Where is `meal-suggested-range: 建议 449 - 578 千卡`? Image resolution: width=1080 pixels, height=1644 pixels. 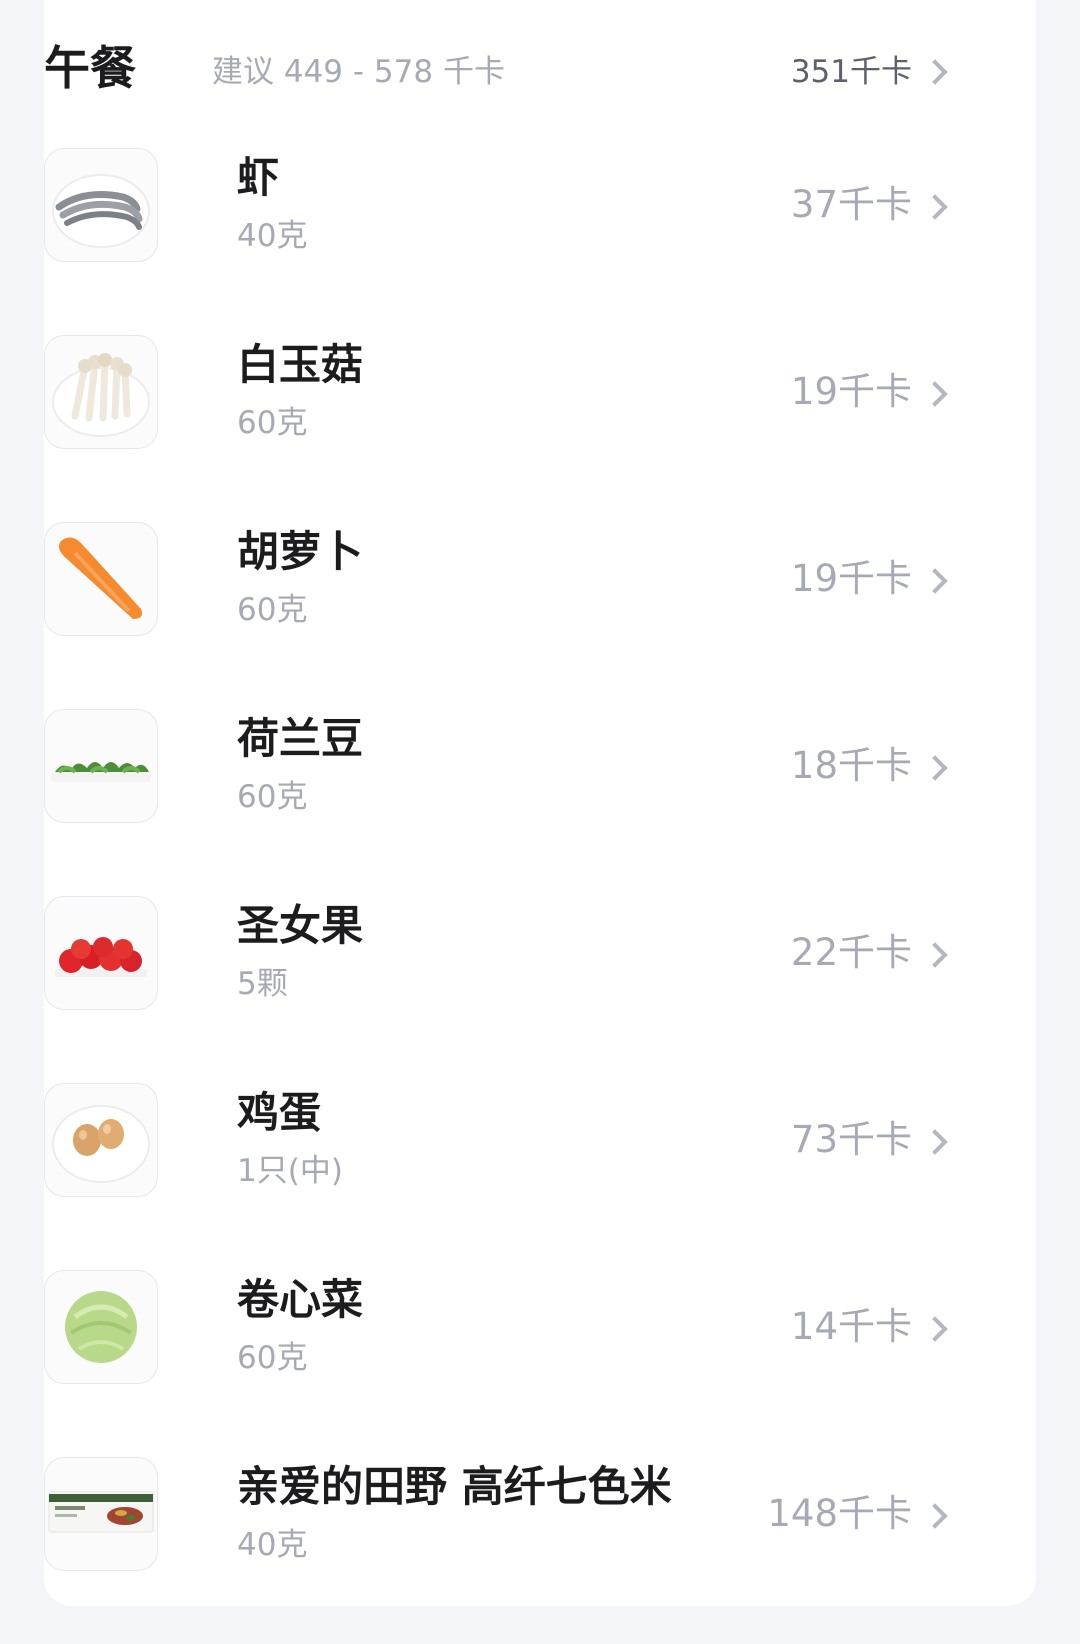
meal-suggested-range: 建议 449 - 578 千卡 is located at coordinates (358, 72).